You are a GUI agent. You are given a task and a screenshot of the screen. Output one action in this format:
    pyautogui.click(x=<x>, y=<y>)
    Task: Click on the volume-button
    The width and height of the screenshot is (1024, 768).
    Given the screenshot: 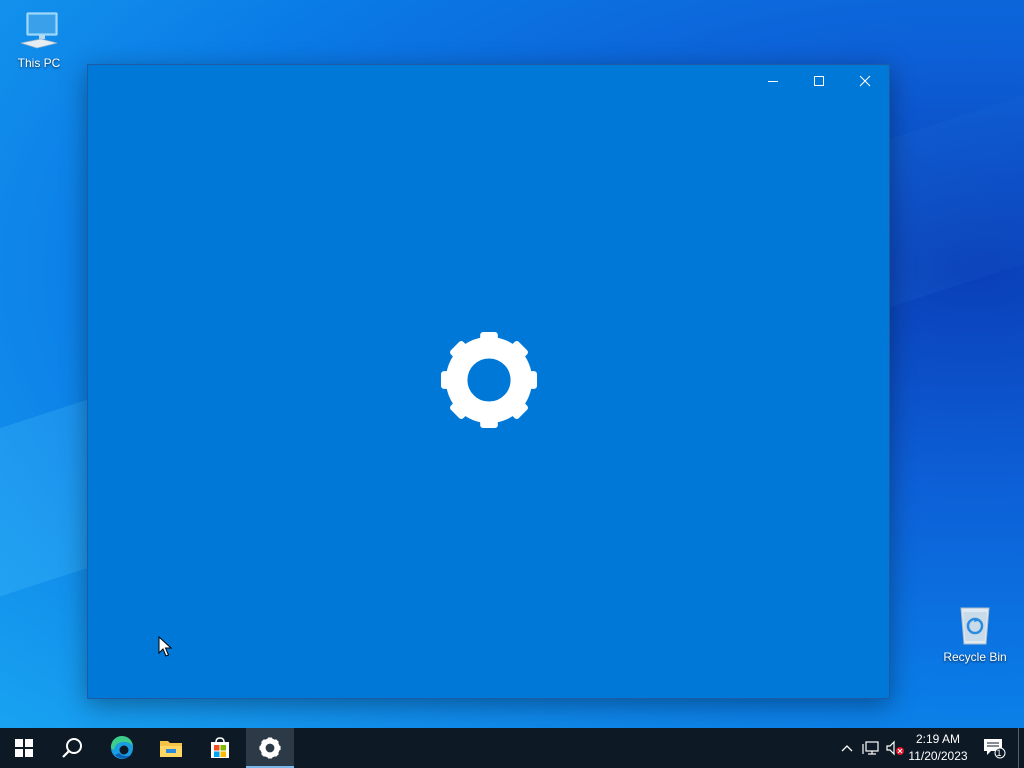 What is the action you would take?
    pyautogui.click(x=895, y=748)
    